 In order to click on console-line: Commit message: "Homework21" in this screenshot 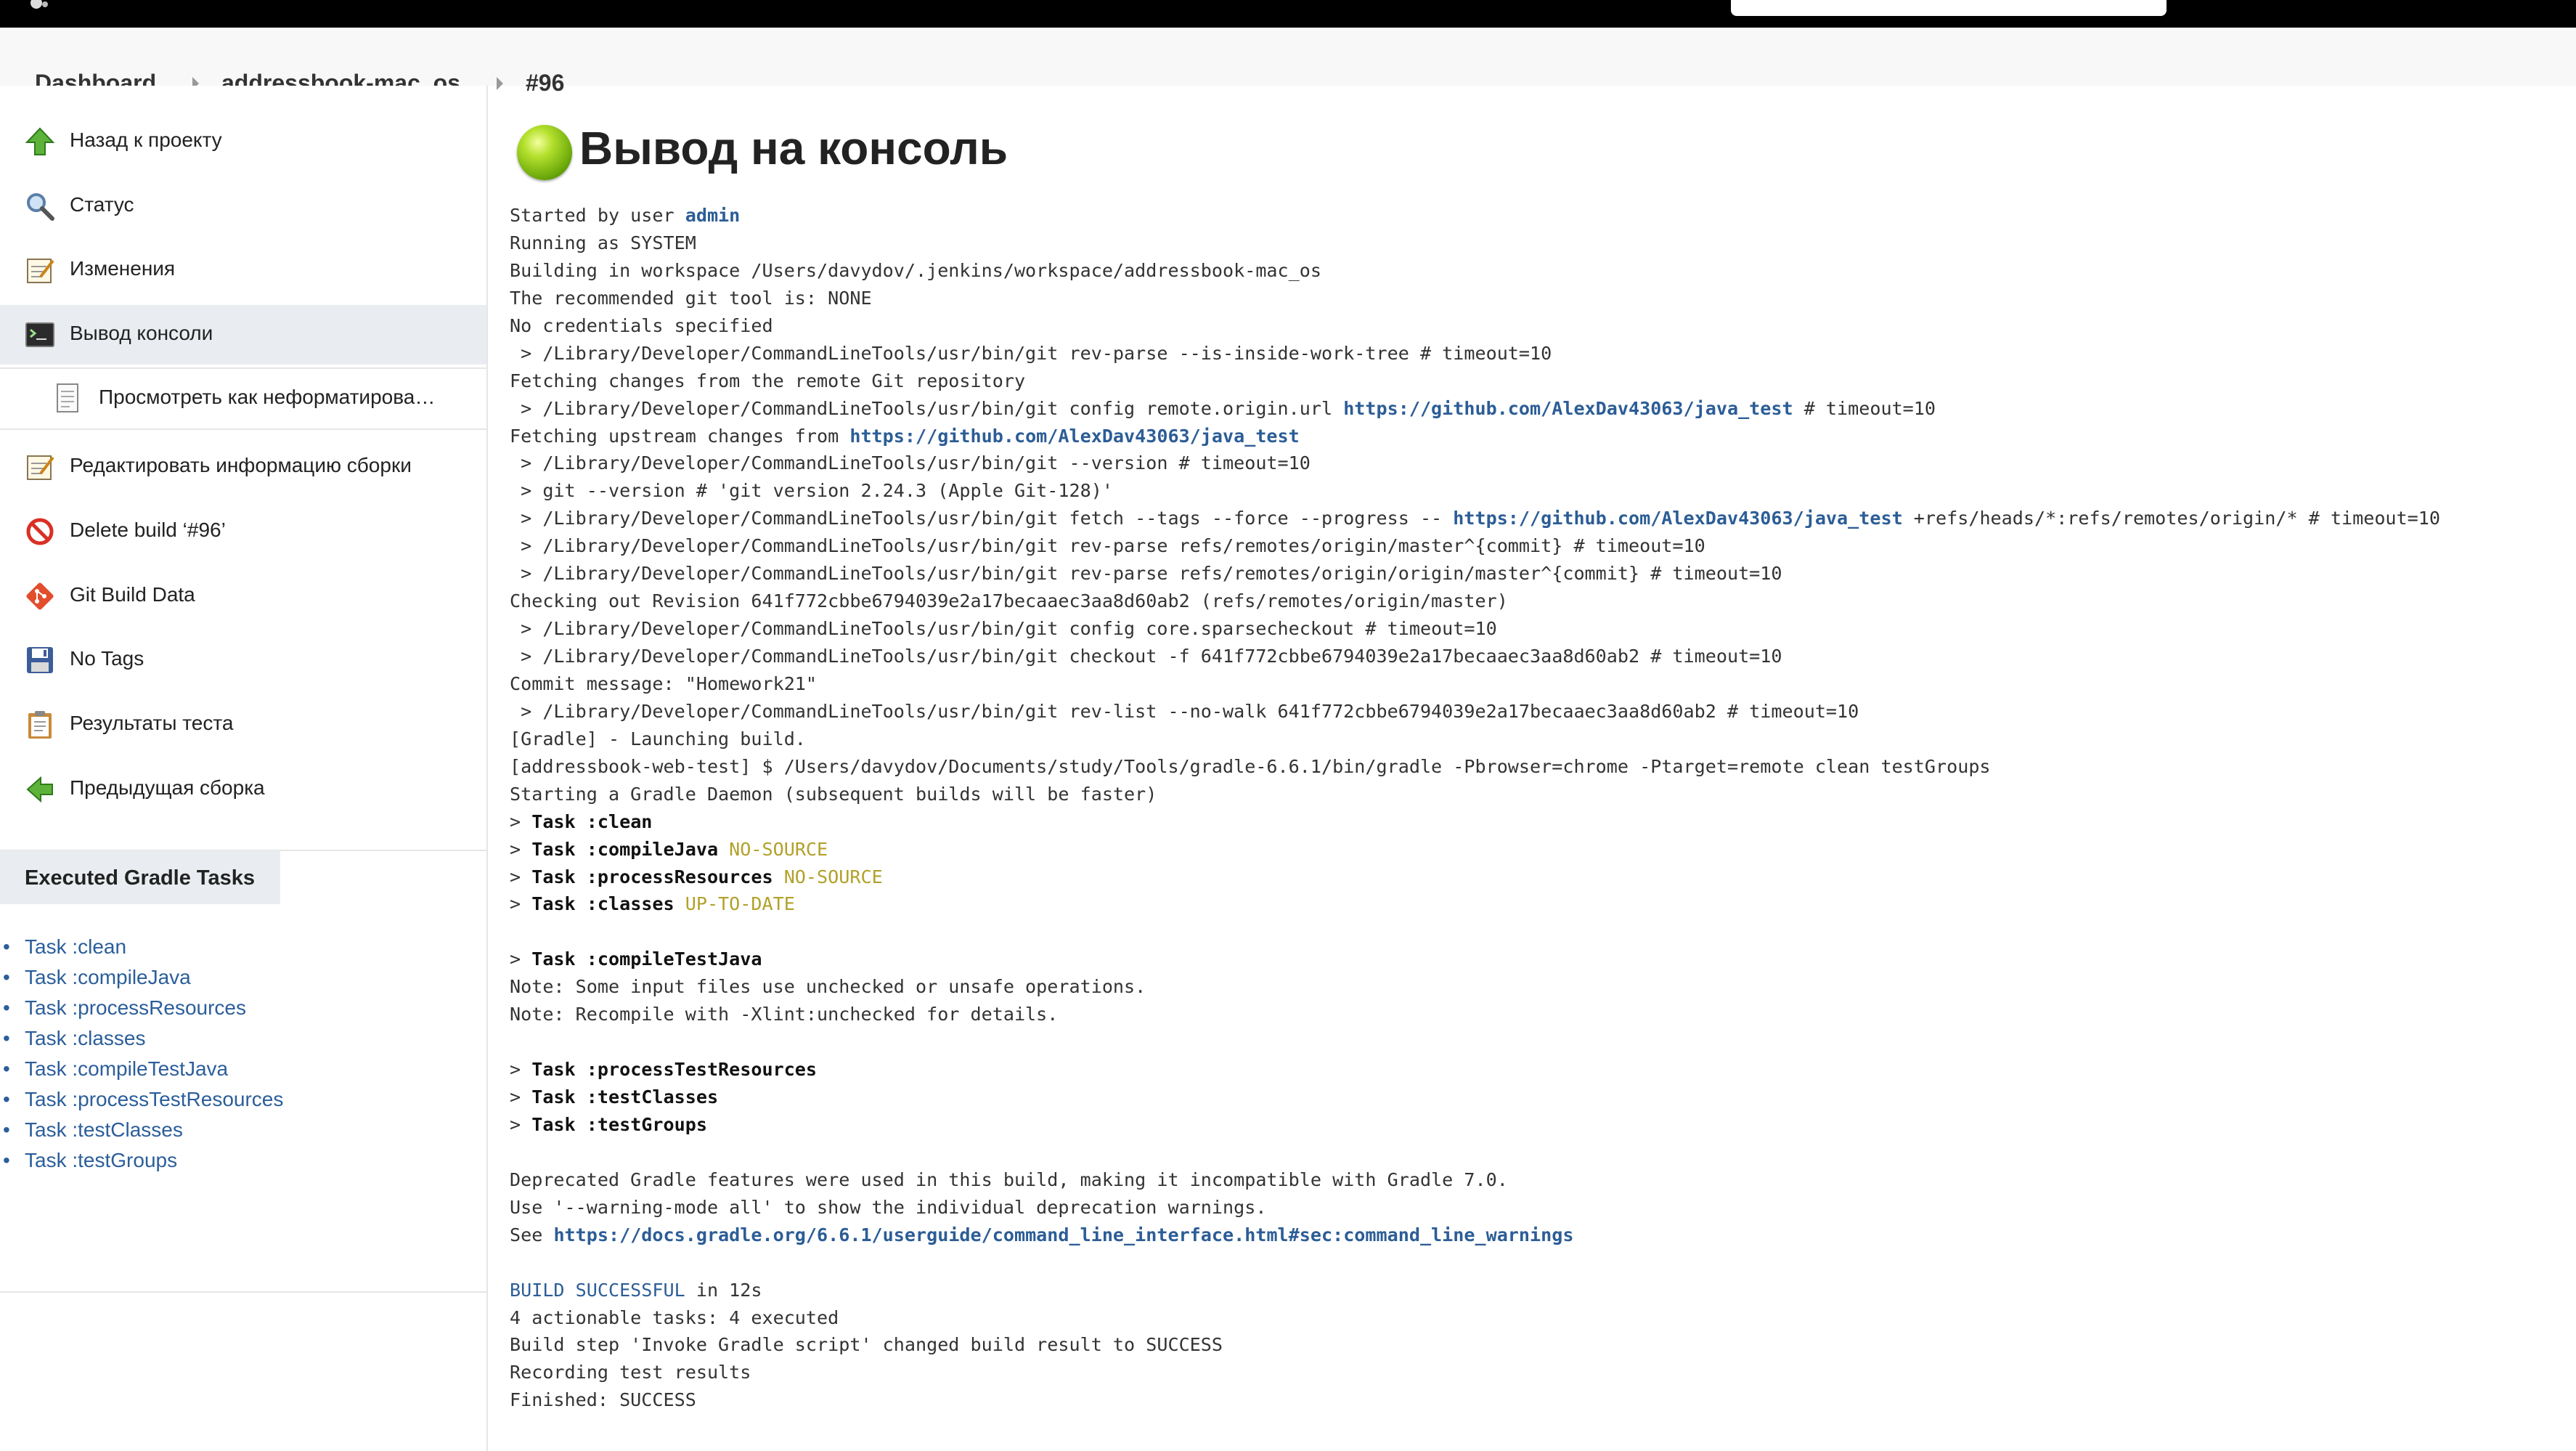, I will do `click(1475, 684)`.